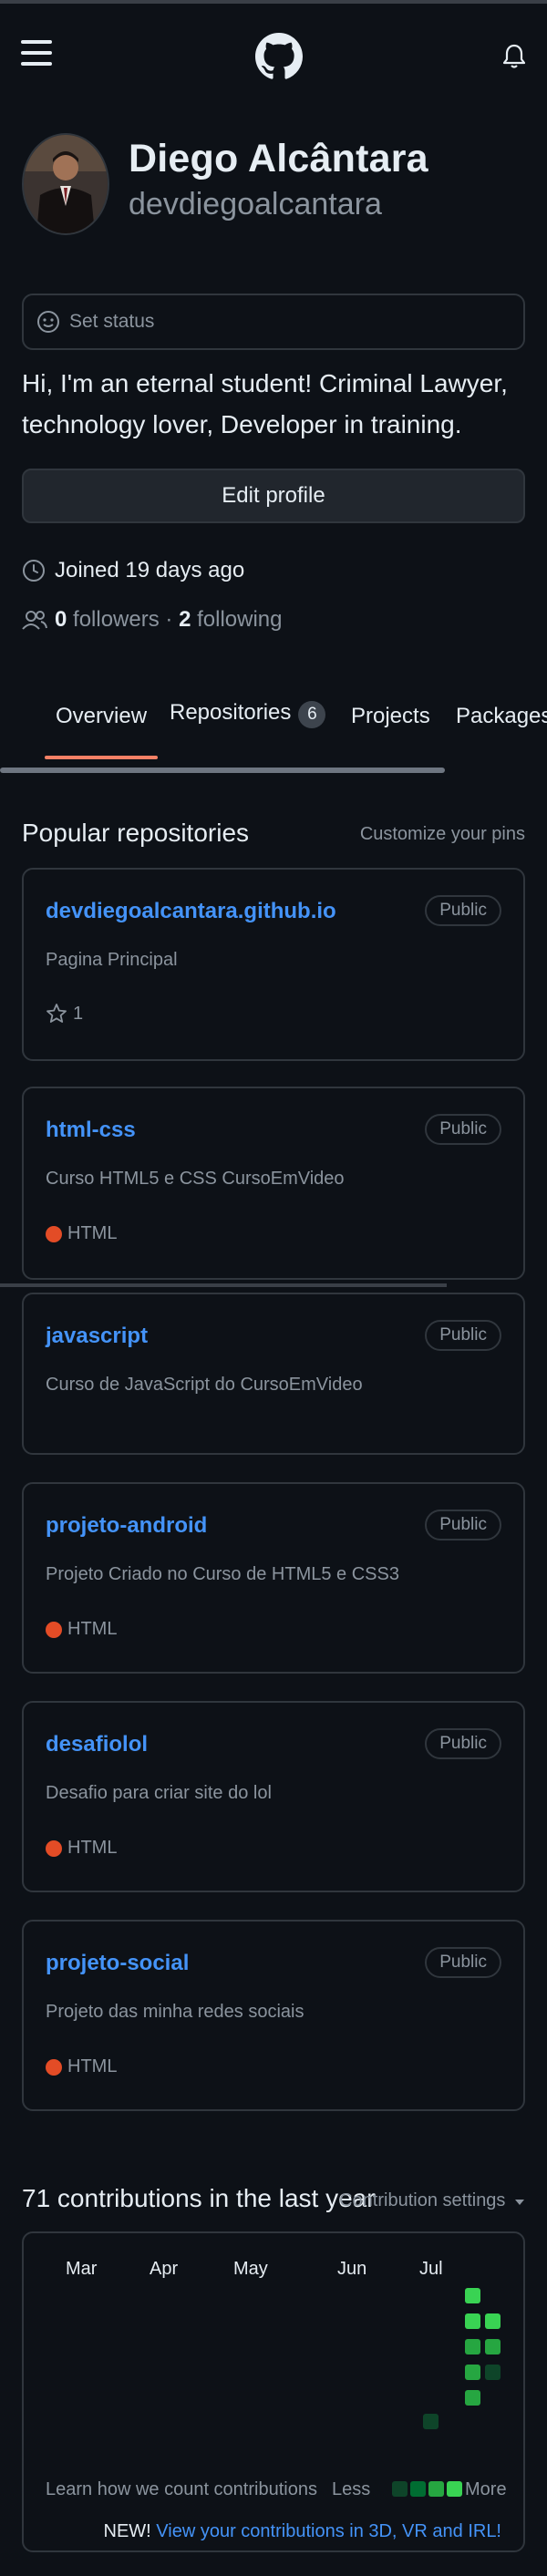 The image size is (547, 2576). I want to click on repositories-counter: 6, so click(312, 714).